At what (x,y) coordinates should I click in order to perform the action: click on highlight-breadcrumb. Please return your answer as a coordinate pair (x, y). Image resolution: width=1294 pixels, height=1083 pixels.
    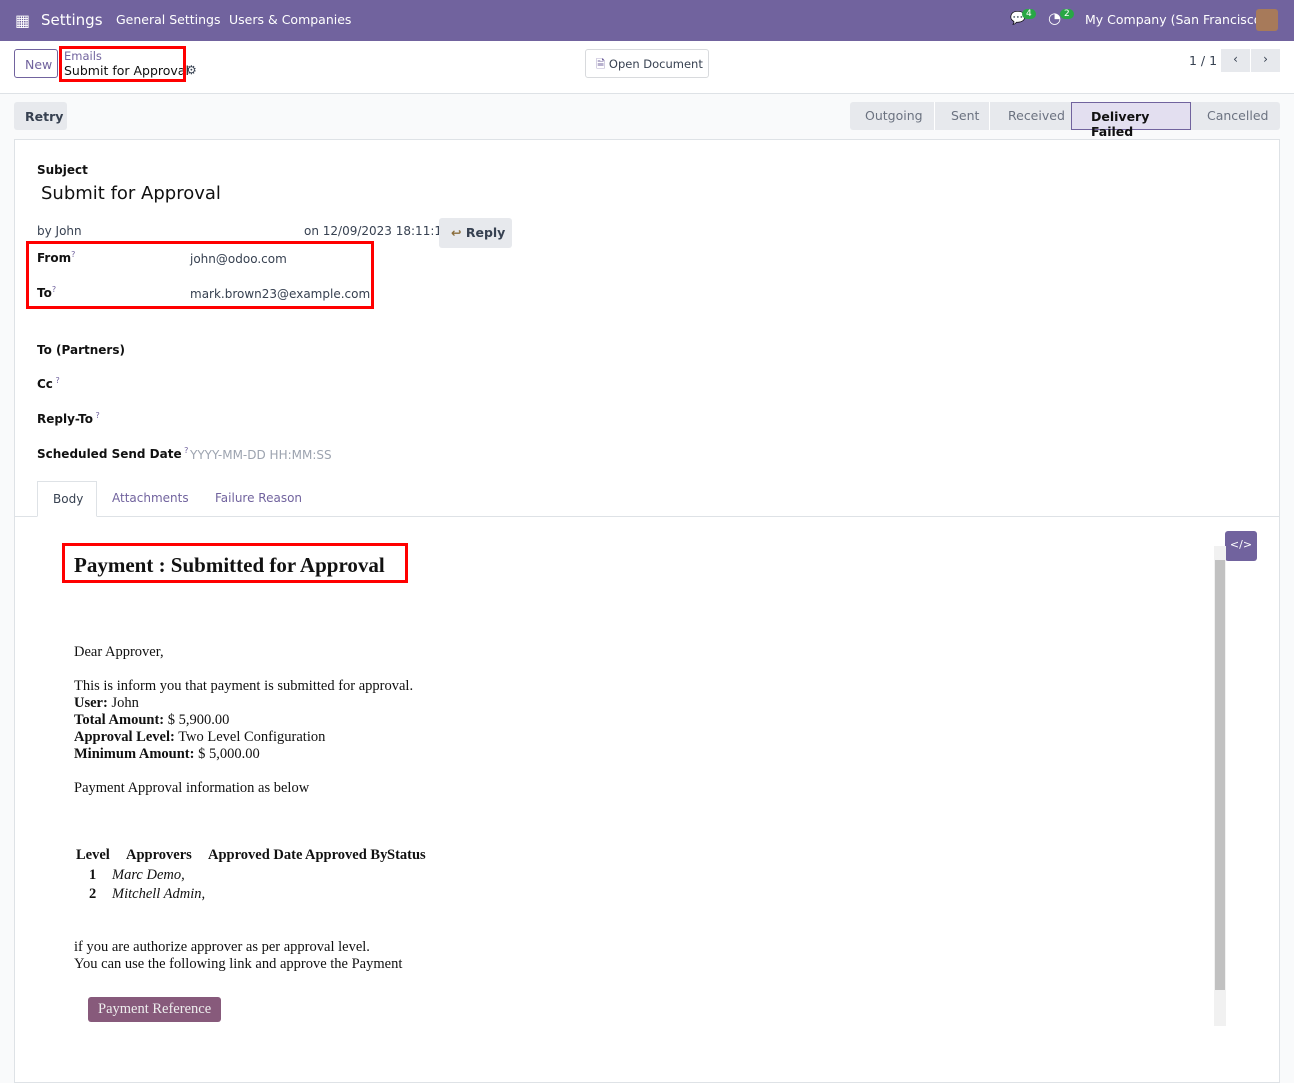
    Looking at the image, I should click on (122, 64).